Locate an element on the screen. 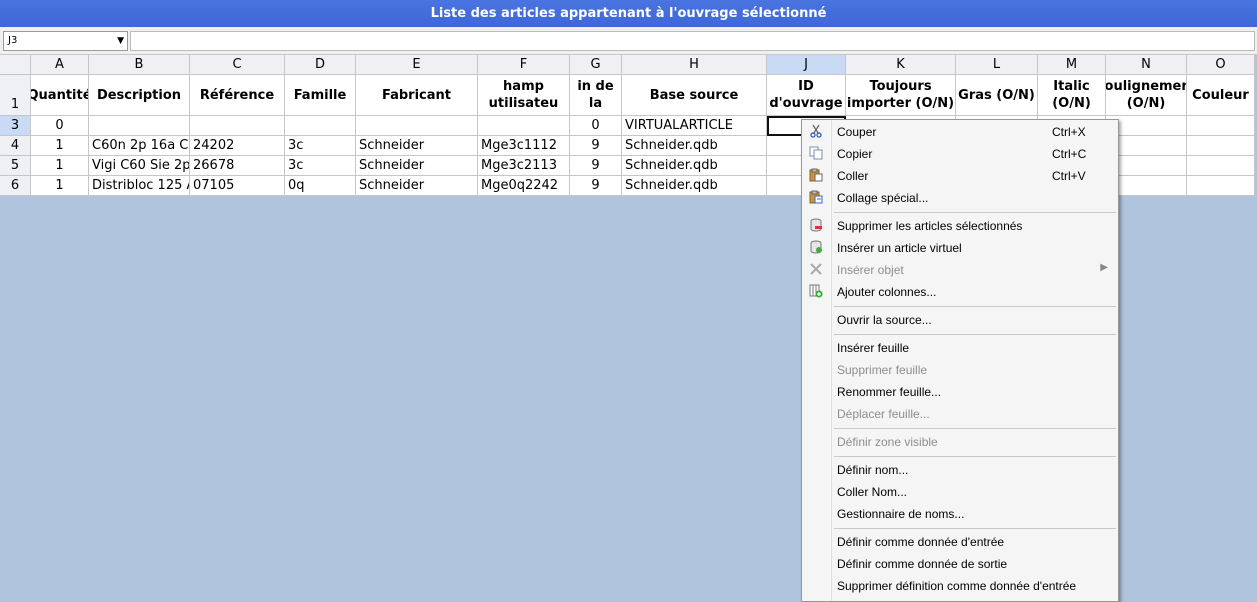 Image resolution: width=1257 pixels, height=602 pixels. column-header: F is located at coordinates (524, 65).